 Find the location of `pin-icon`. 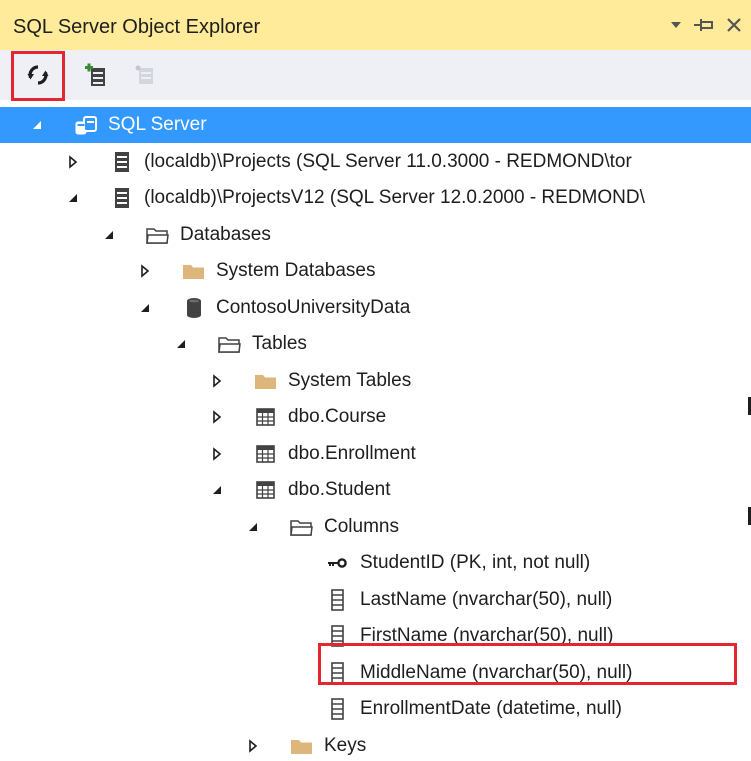

pin-icon is located at coordinates (704, 25).